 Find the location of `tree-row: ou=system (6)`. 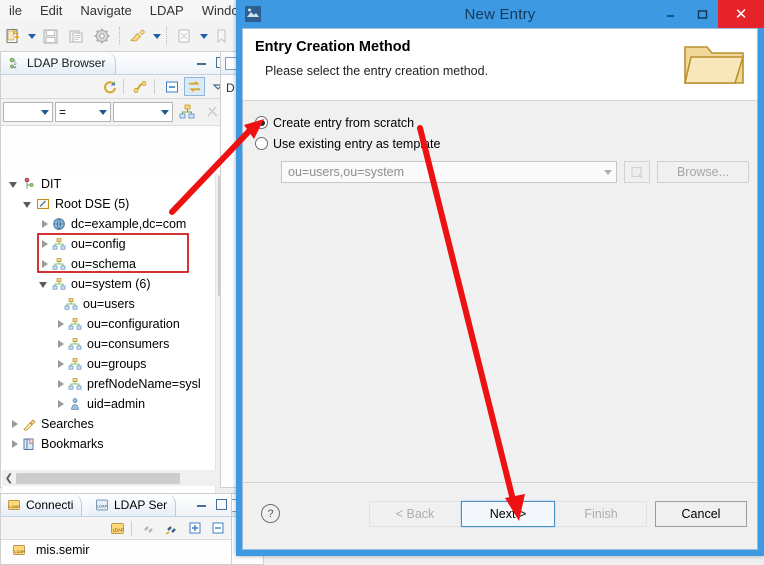

tree-row: ou=system (6) is located at coordinates (110, 284).